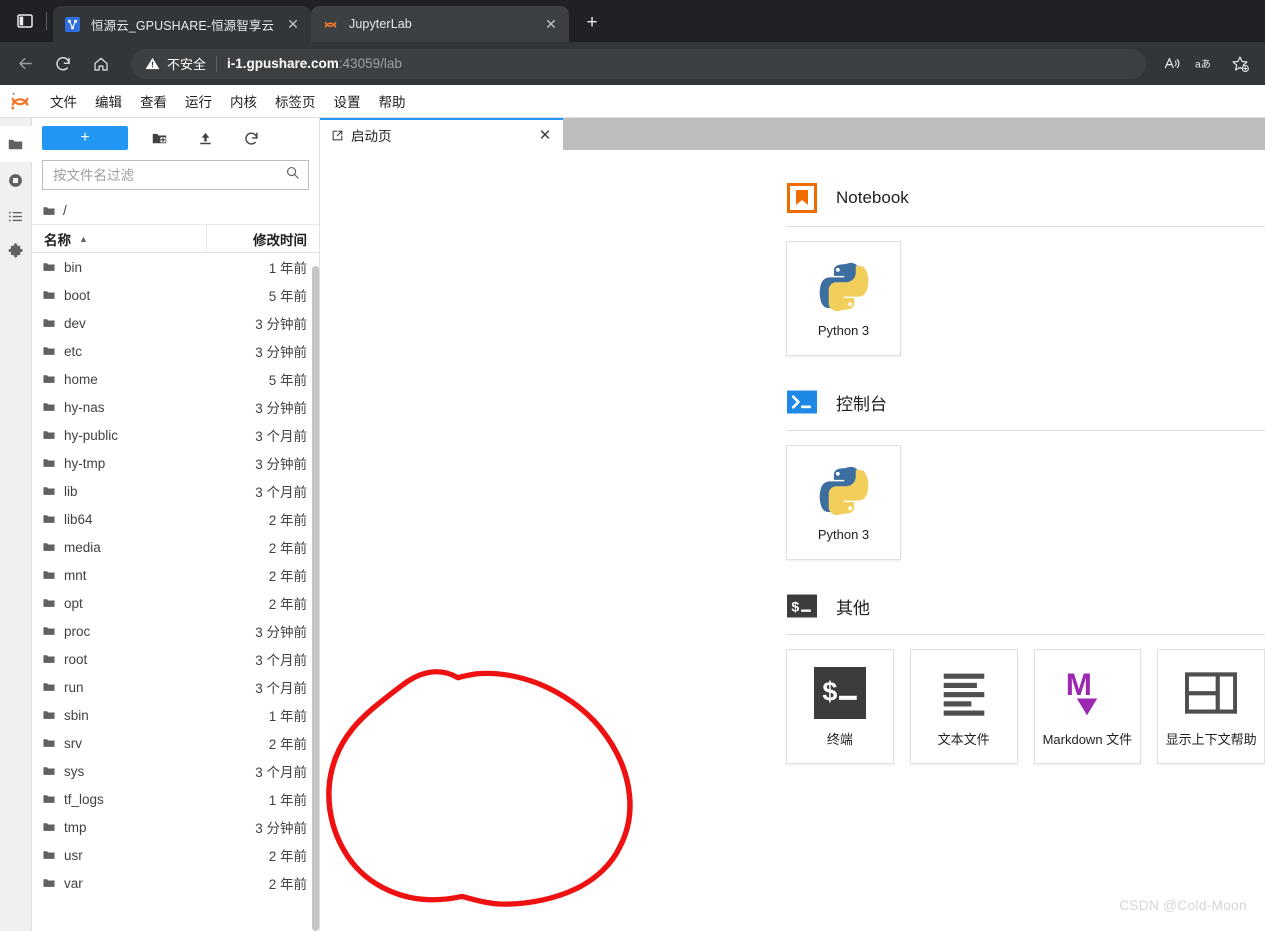 This screenshot has width=1265, height=931. Describe the element at coordinates (175, 295) in the screenshot. I see `file-list-item: boot 5 年前` at that location.